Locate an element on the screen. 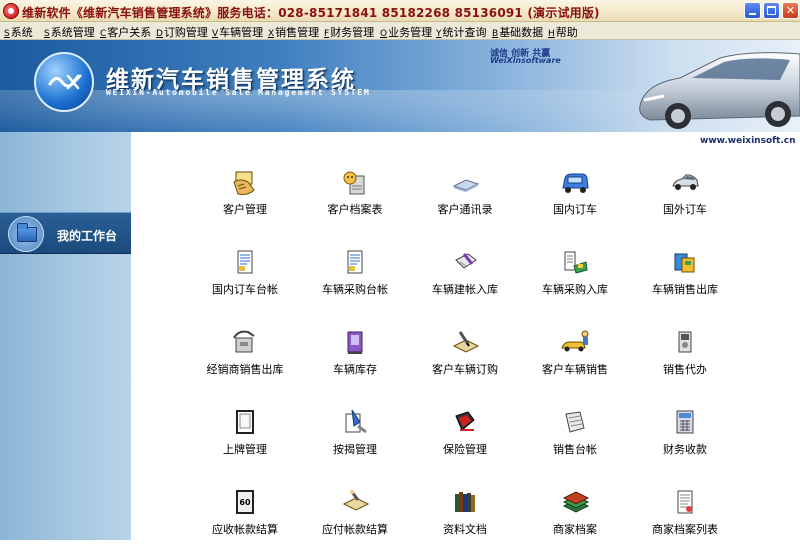 This screenshot has height=546, width=800. tile-merchant-profile: 商家档案 is located at coordinates (575, 516).